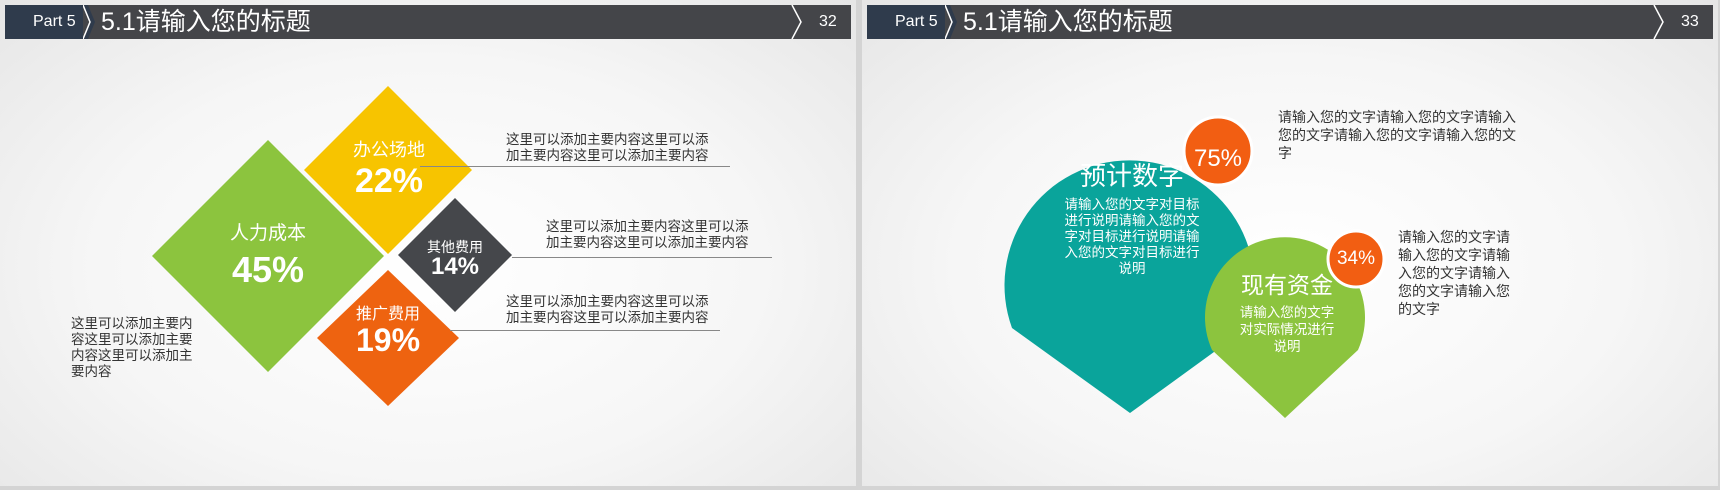 The image size is (1720, 490). I want to click on drop-graphic, so click(1195, 266).